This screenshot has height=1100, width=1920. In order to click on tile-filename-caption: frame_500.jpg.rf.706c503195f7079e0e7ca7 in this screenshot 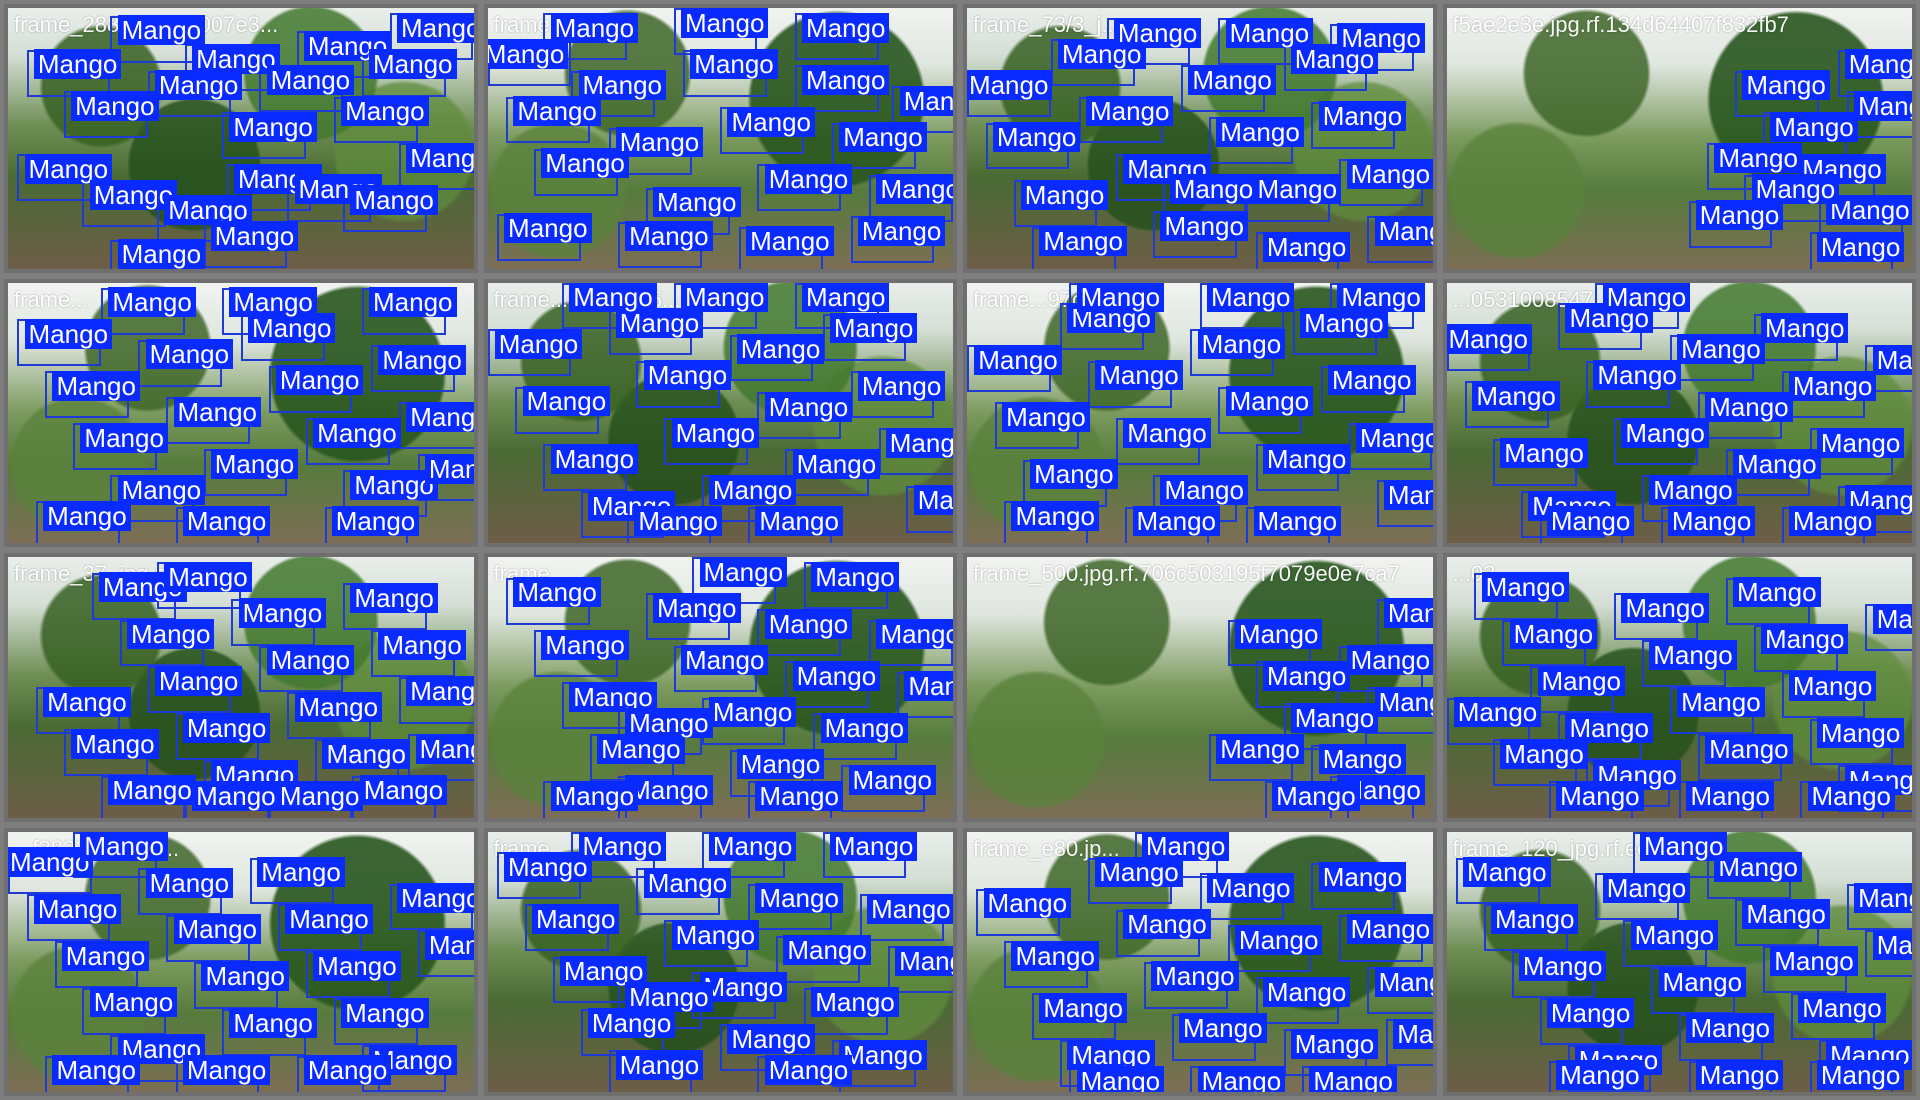, I will do `click(1186, 573)`.